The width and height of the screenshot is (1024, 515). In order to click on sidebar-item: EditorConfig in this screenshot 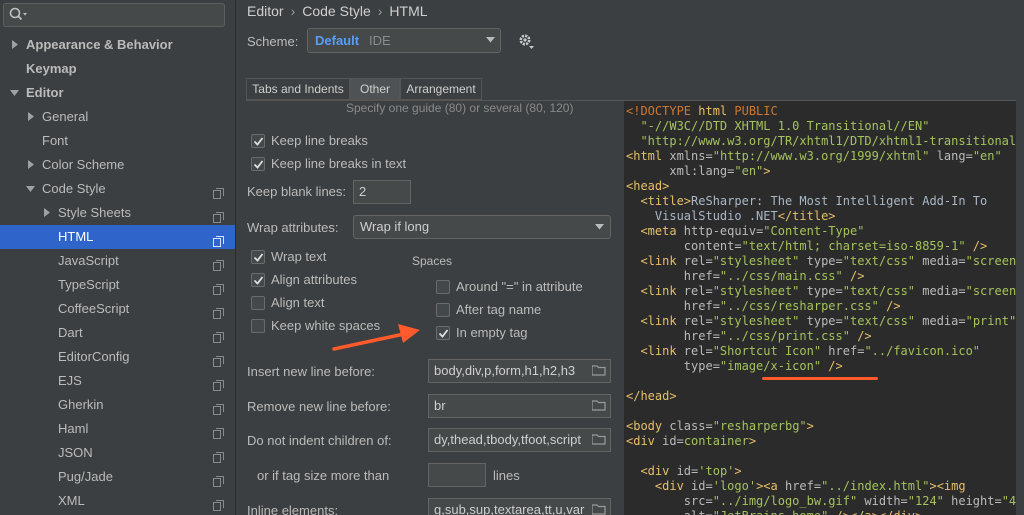, I will do `click(117, 357)`.